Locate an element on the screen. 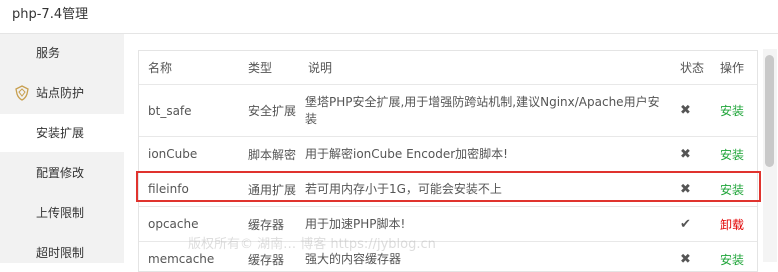 Image resolution: width=778 pixels, height=272 pixels. column-header-status: 状态 is located at coordinates (691, 68).